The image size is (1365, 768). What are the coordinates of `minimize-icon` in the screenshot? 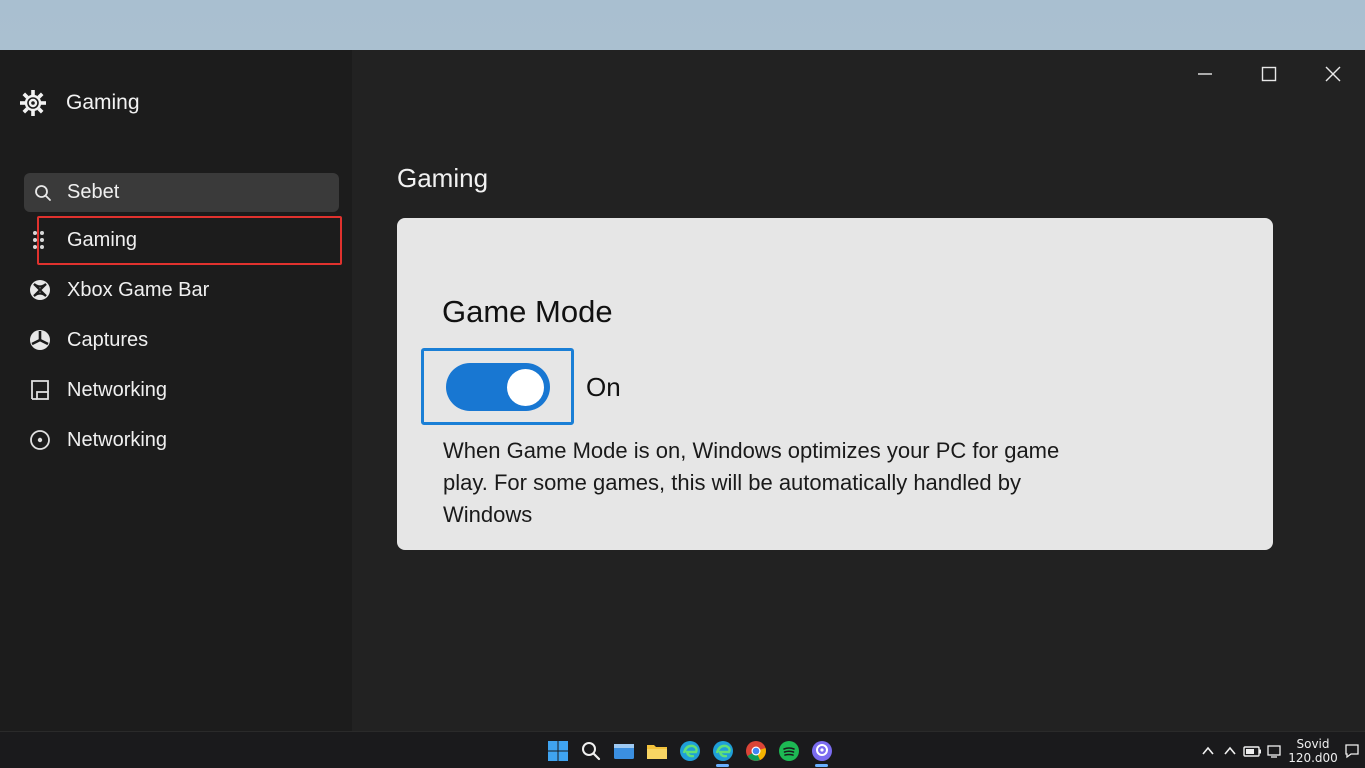 It's located at (1205, 74).